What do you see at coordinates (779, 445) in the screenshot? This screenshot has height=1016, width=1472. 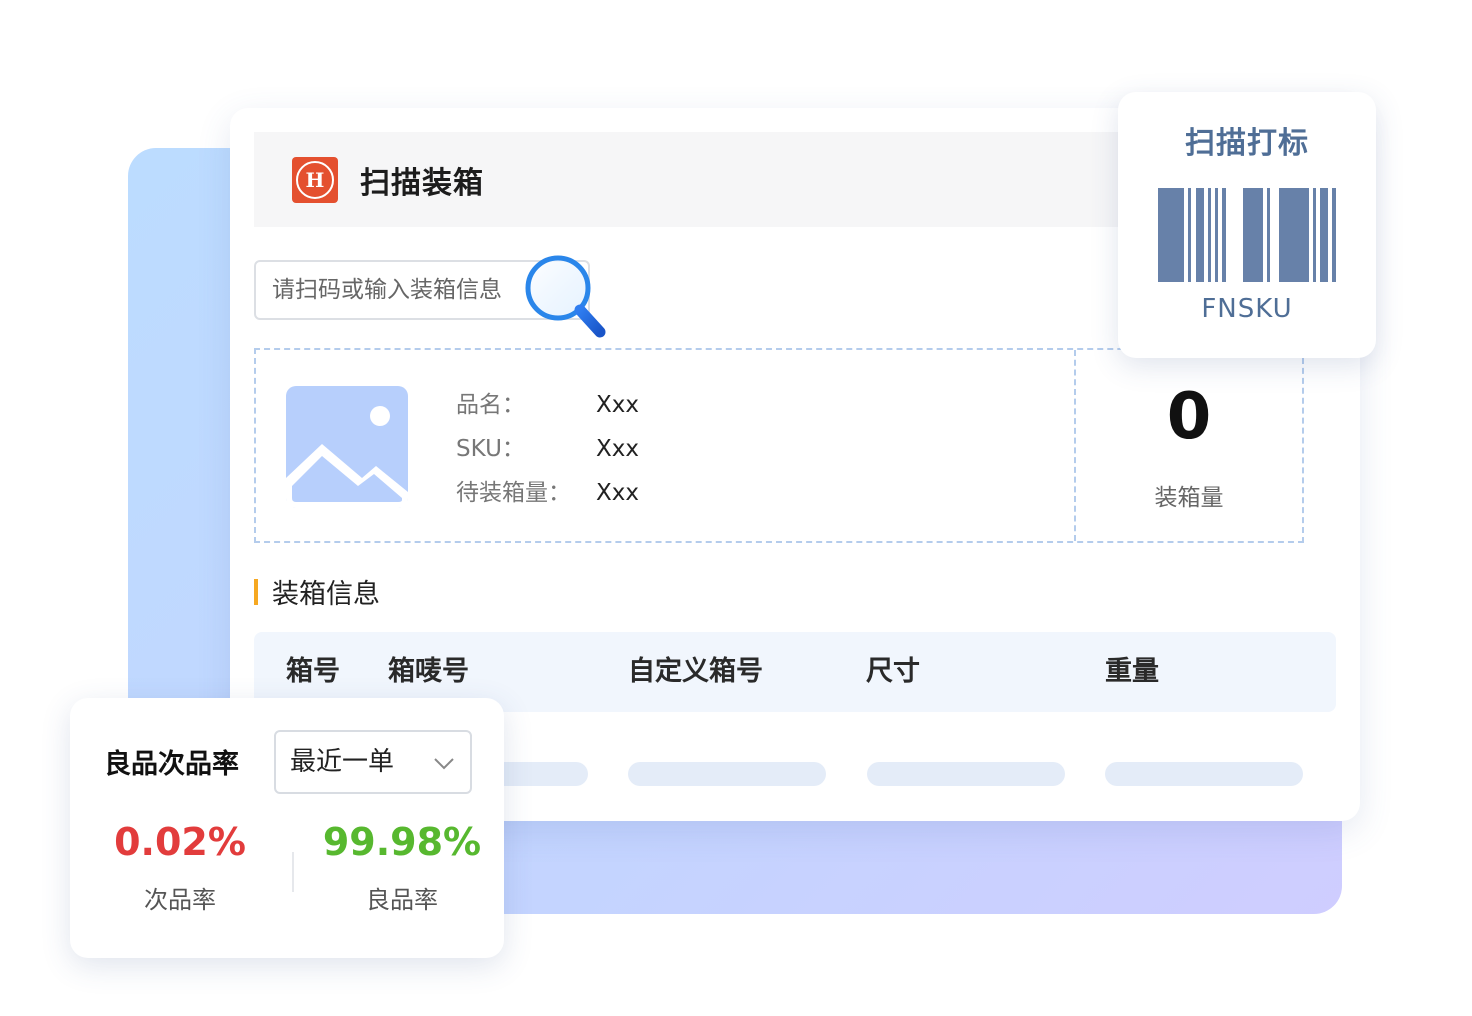 I see `product-info-box: 品名： SKU： 待装箱量： Xxx Xxx Xxx 0 装箱量` at bounding box center [779, 445].